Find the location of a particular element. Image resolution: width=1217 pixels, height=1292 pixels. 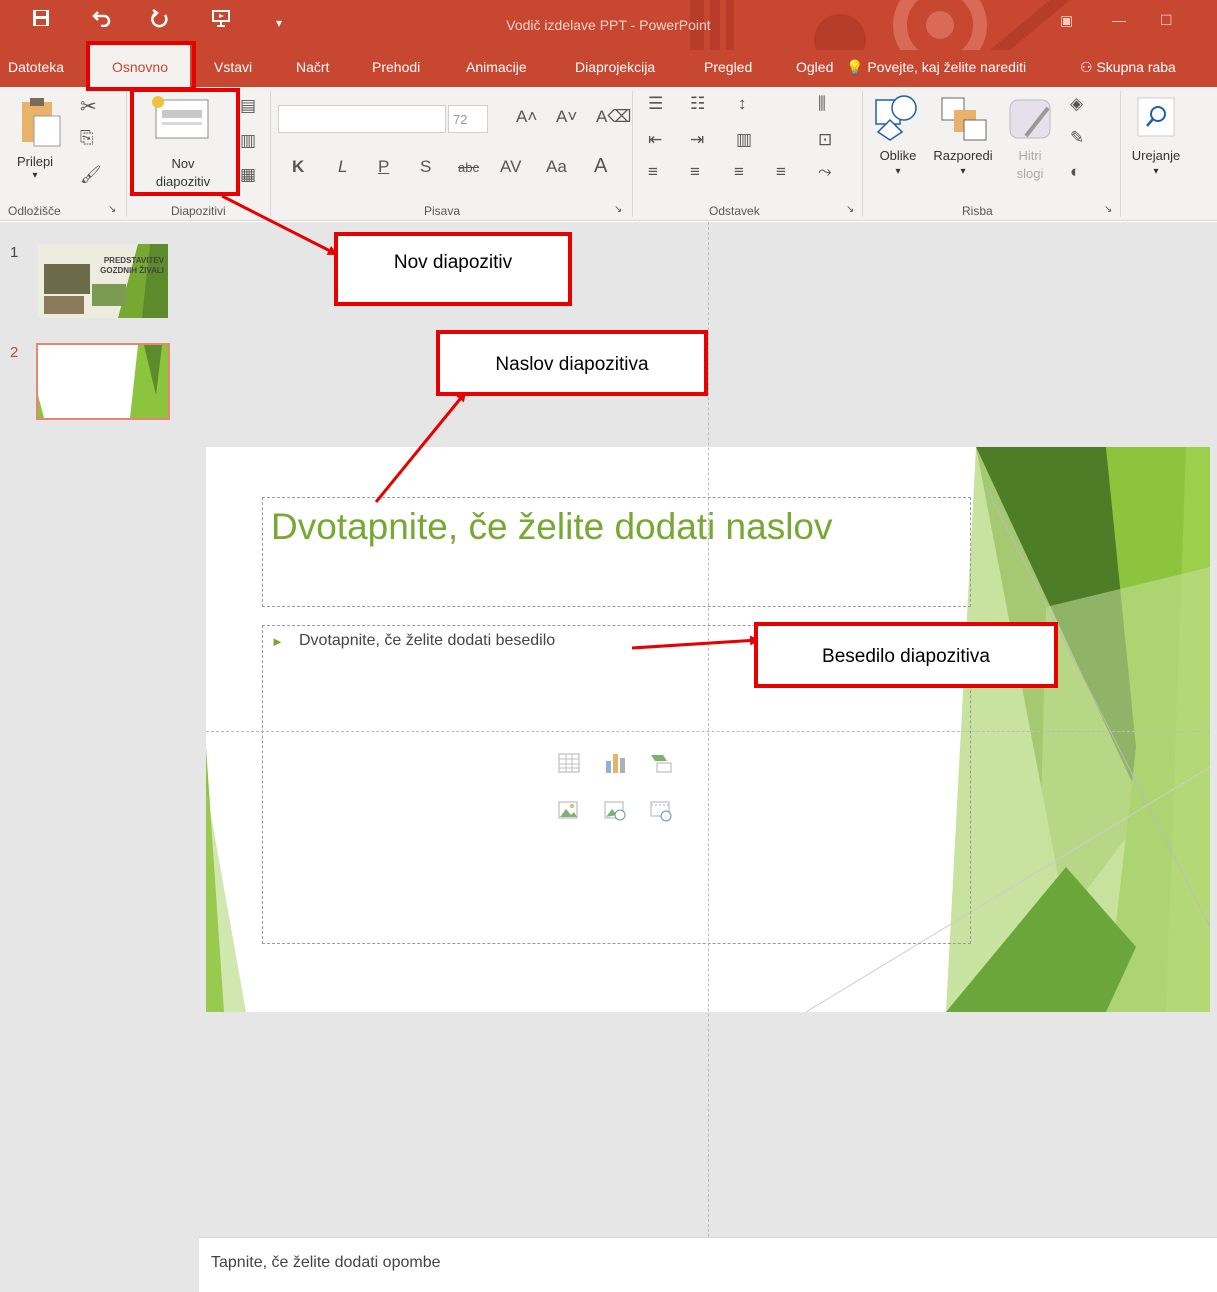

char-spacing-button: AV is located at coordinates (510, 167).